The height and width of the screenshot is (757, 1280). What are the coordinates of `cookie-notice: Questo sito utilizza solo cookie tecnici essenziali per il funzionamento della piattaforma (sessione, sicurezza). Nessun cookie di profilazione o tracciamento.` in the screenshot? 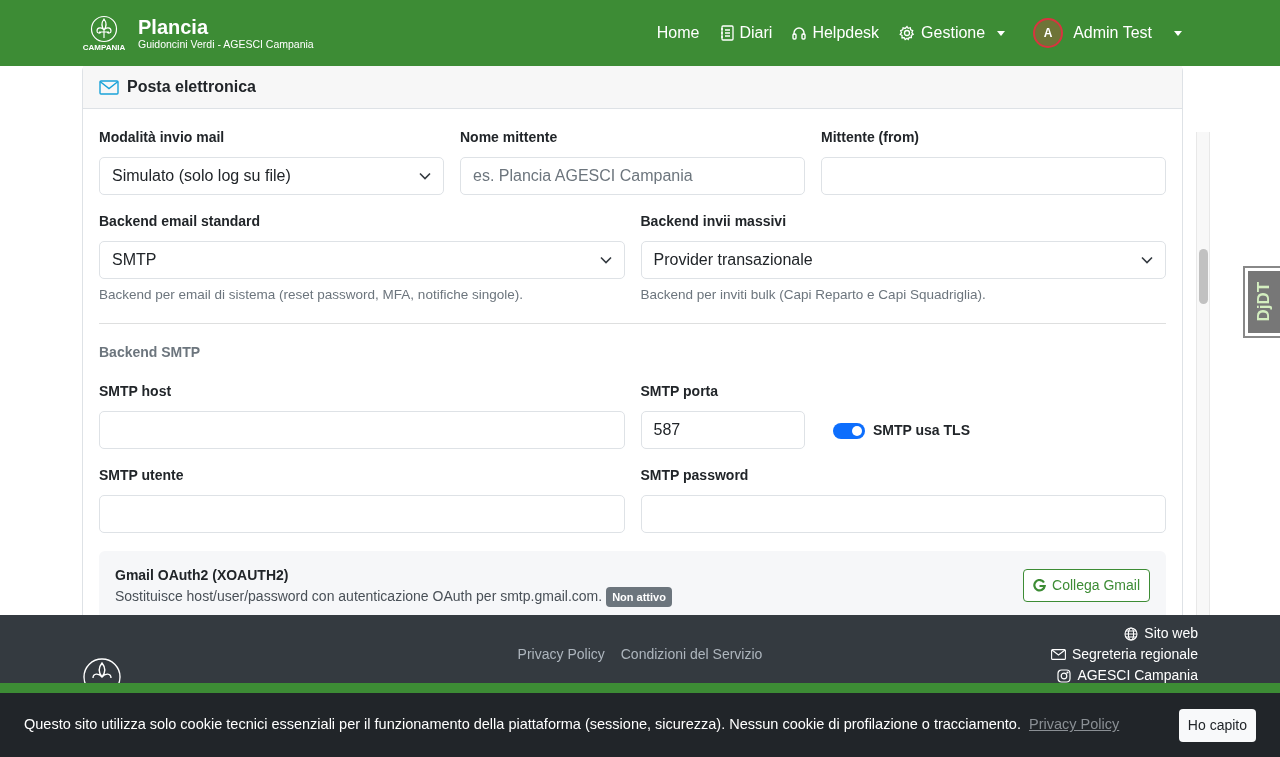 It's located at (522, 725).